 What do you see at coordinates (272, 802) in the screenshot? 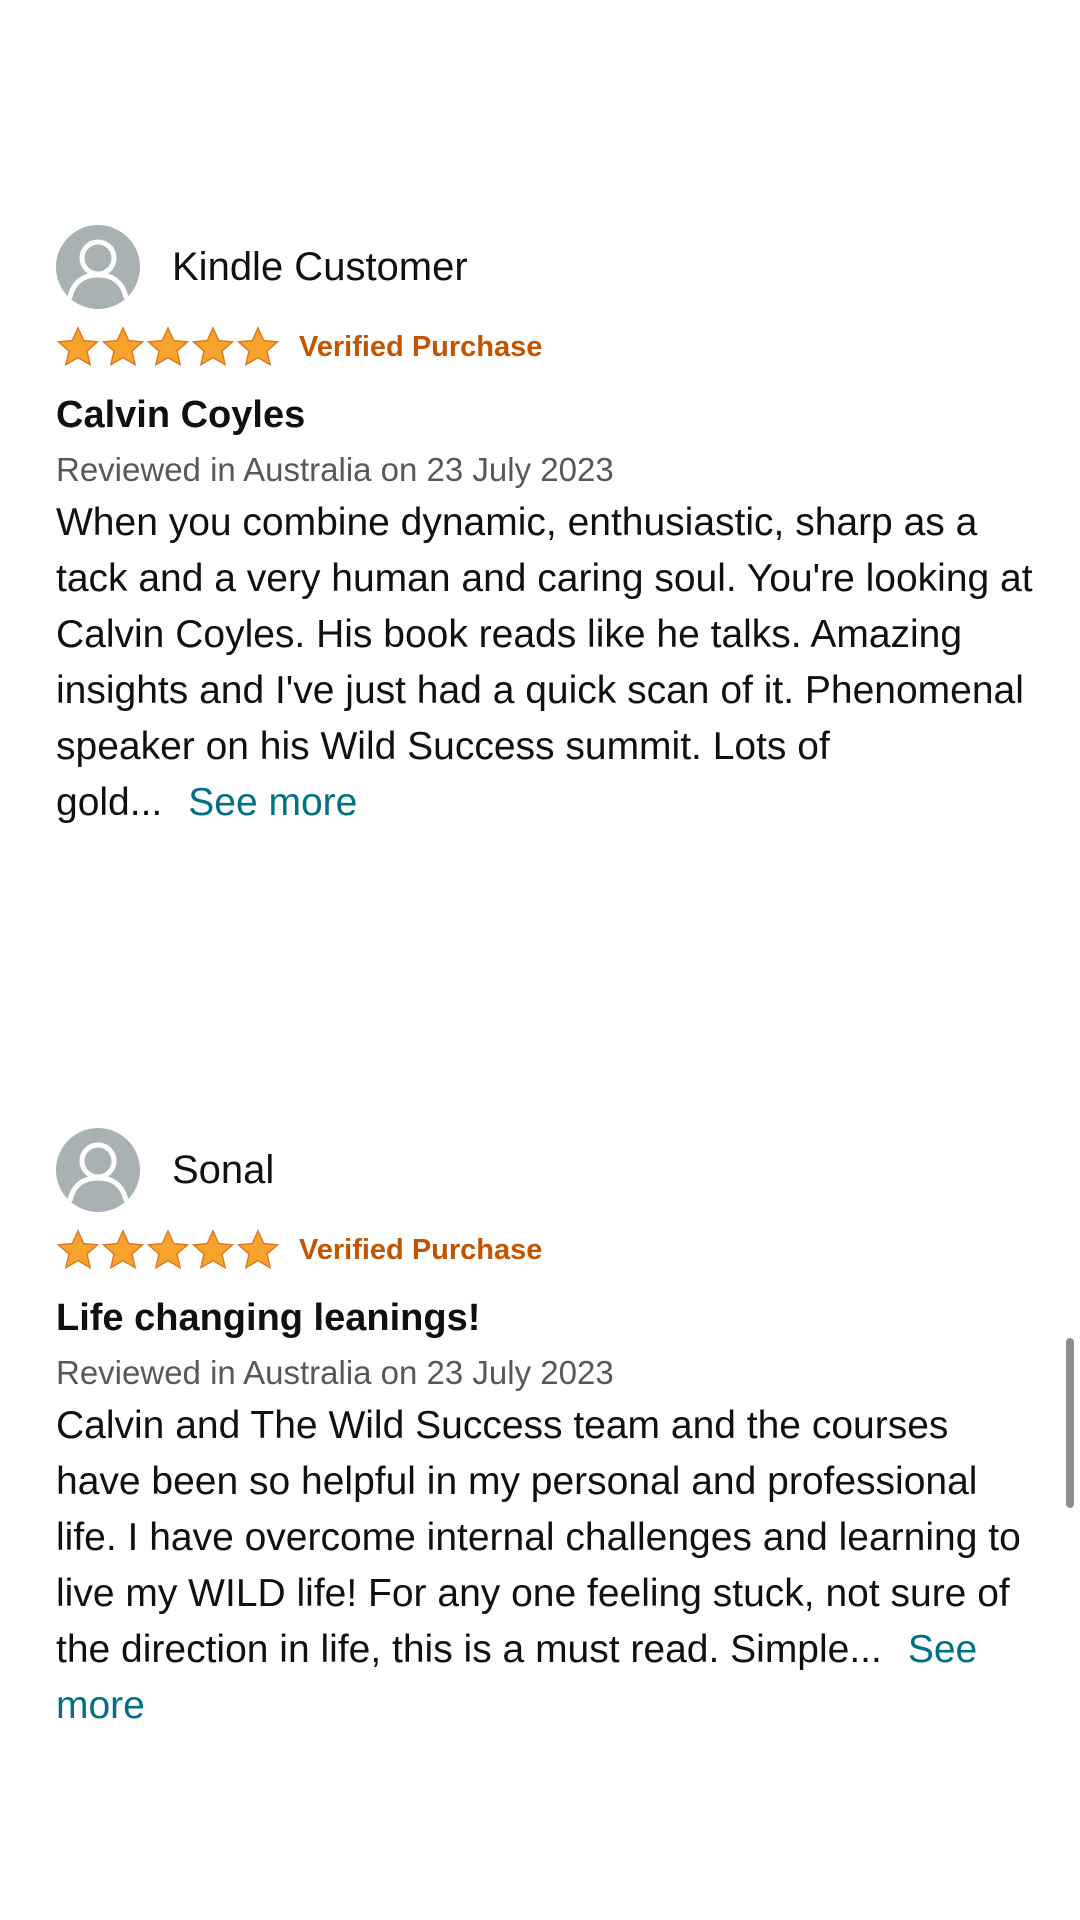
I see `see-more-link: See more` at bounding box center [272, 802].